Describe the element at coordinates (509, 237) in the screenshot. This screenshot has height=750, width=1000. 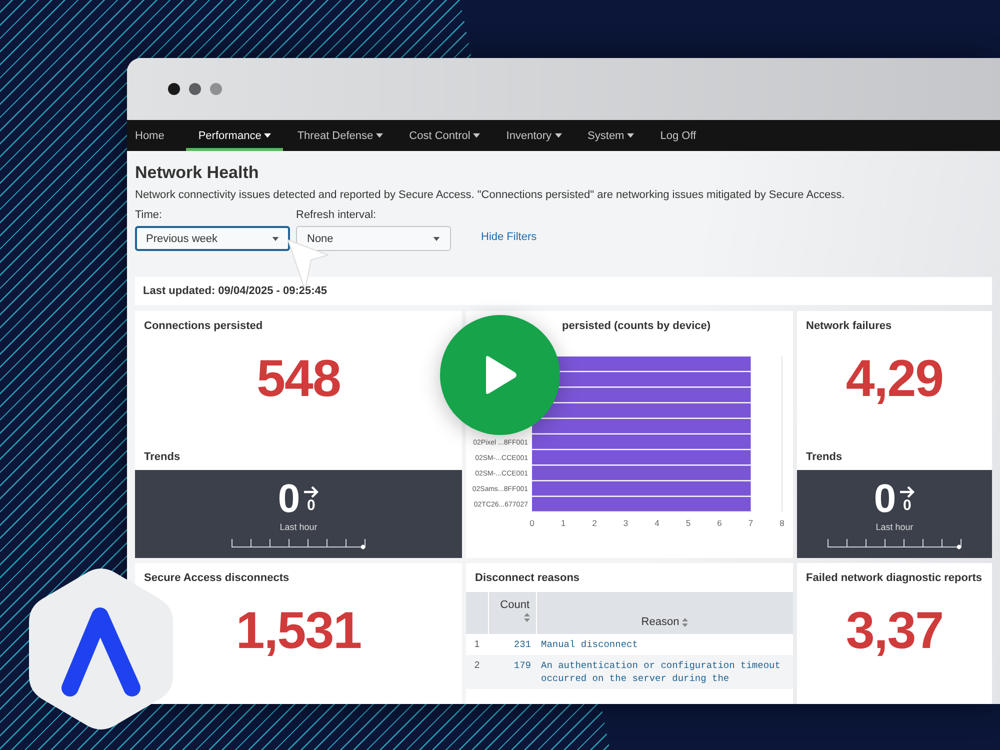
I see `hide-filters-link: Hide Filters` at that location.